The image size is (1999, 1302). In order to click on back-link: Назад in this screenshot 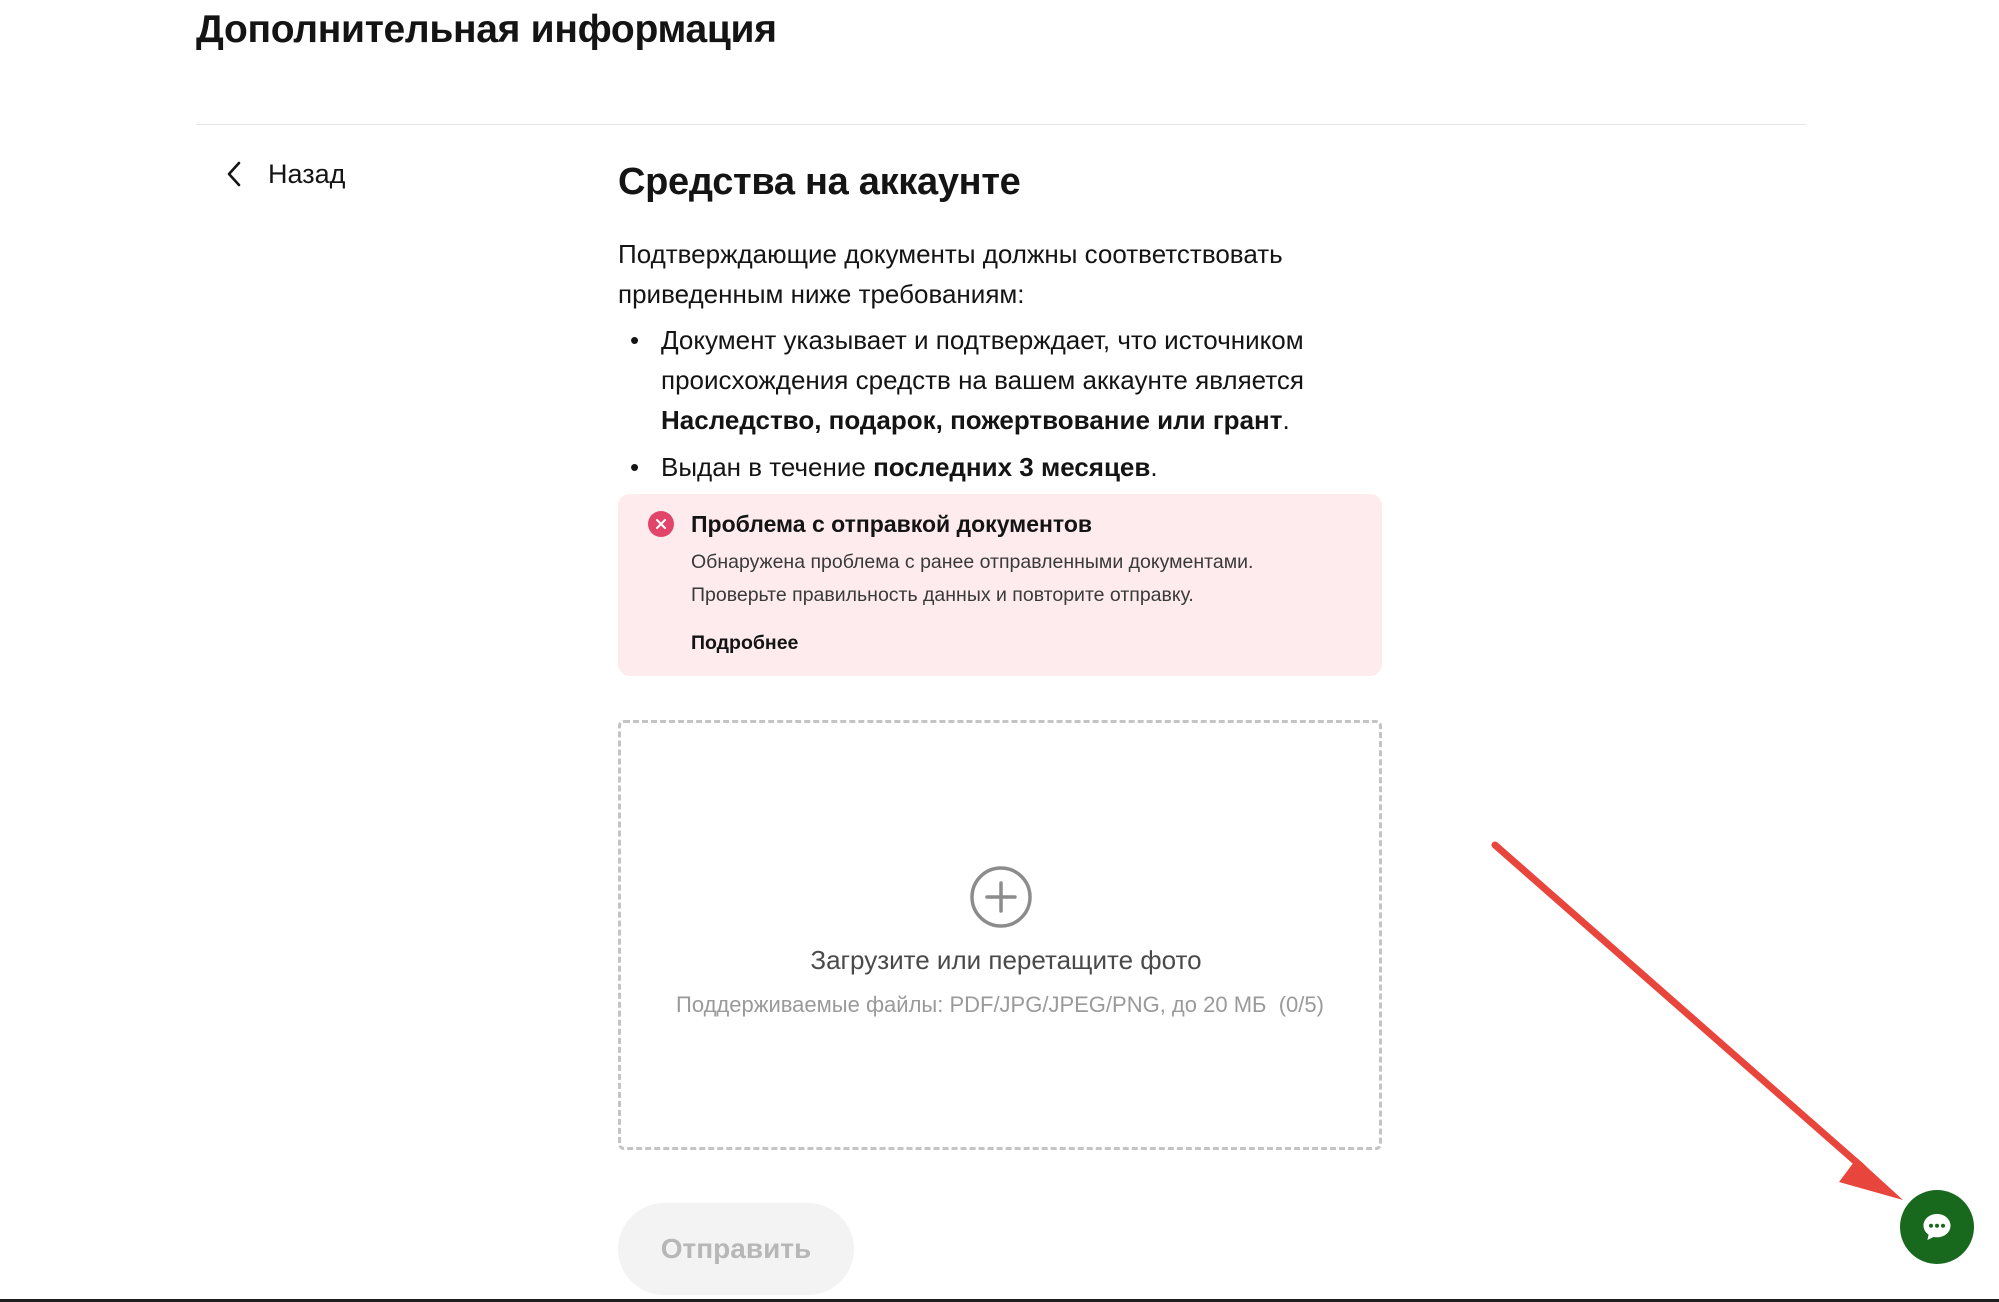, I will do `click(284, 174)`.